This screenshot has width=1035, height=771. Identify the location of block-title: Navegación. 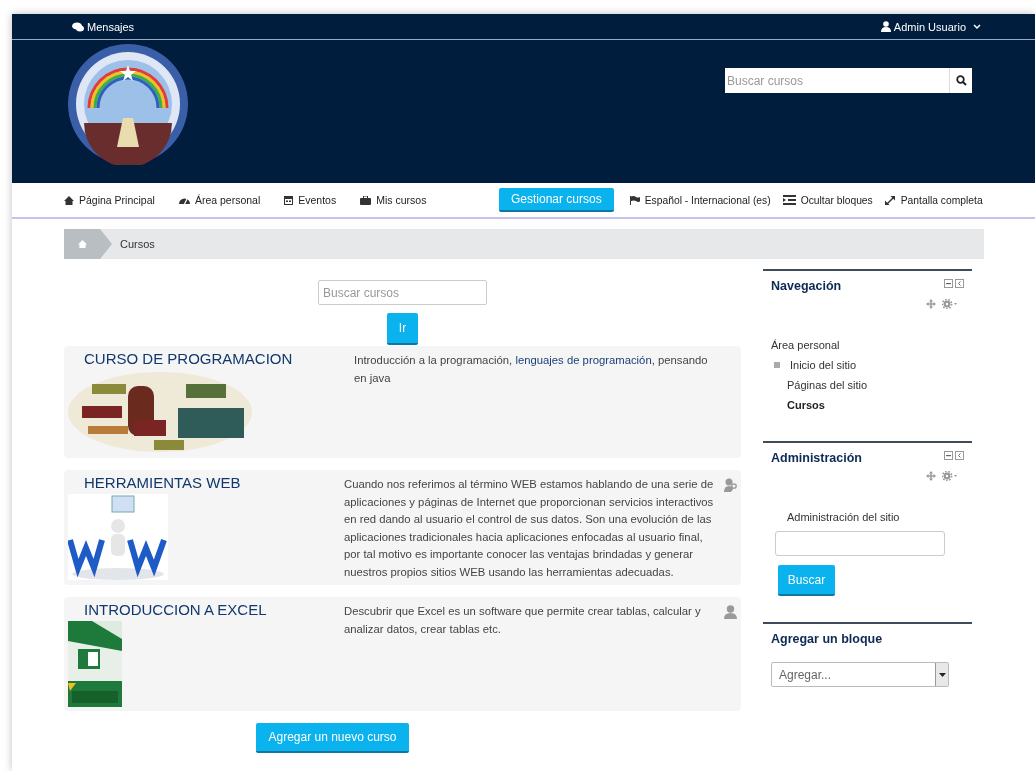
(806, 286).